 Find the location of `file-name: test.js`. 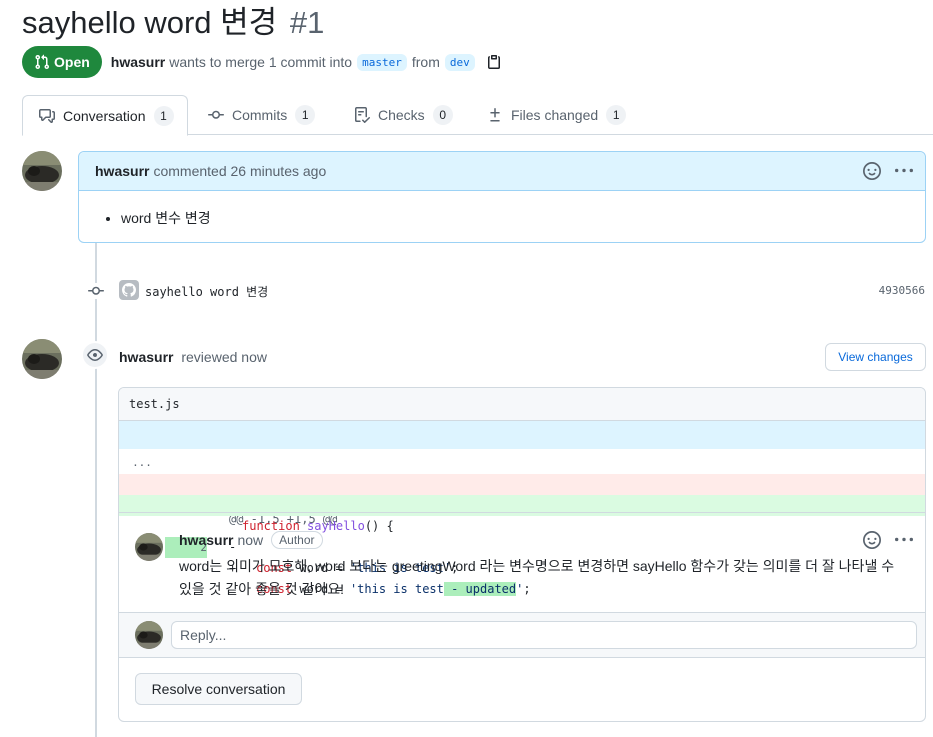

file-name: test.js is located at coordinates (154, 404).